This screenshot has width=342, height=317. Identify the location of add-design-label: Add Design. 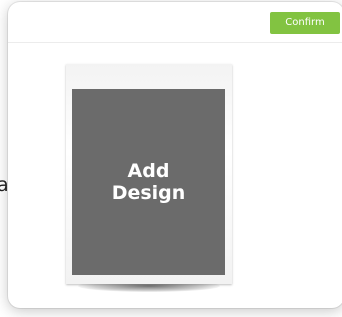
(148, 182).